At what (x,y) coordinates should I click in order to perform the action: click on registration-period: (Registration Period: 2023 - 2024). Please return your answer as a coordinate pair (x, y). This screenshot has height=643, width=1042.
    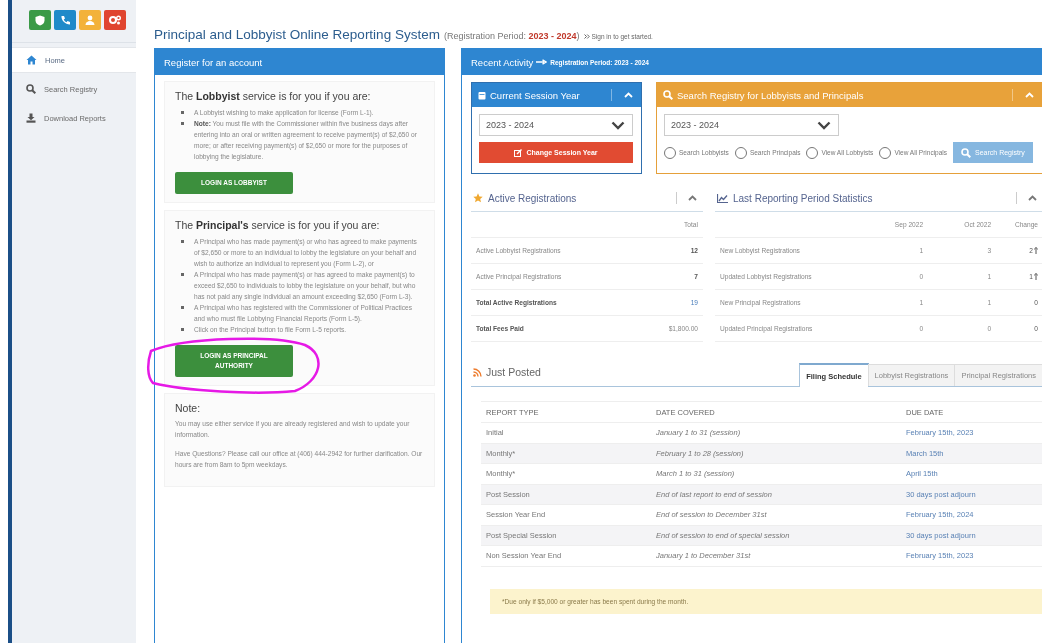
    Looking at the image, I should click on (511, 36).